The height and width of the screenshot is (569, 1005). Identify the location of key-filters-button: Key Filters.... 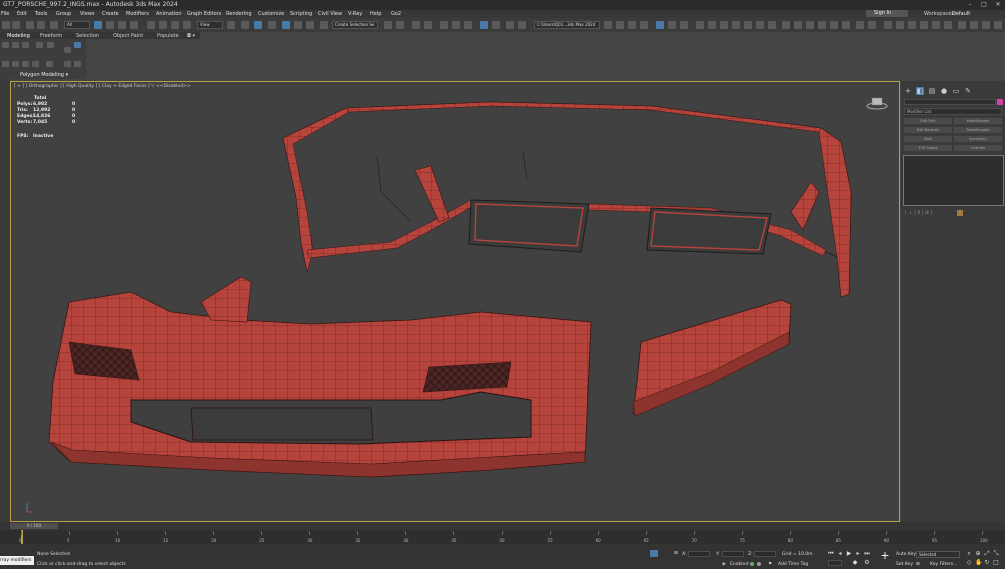
(943, 564).